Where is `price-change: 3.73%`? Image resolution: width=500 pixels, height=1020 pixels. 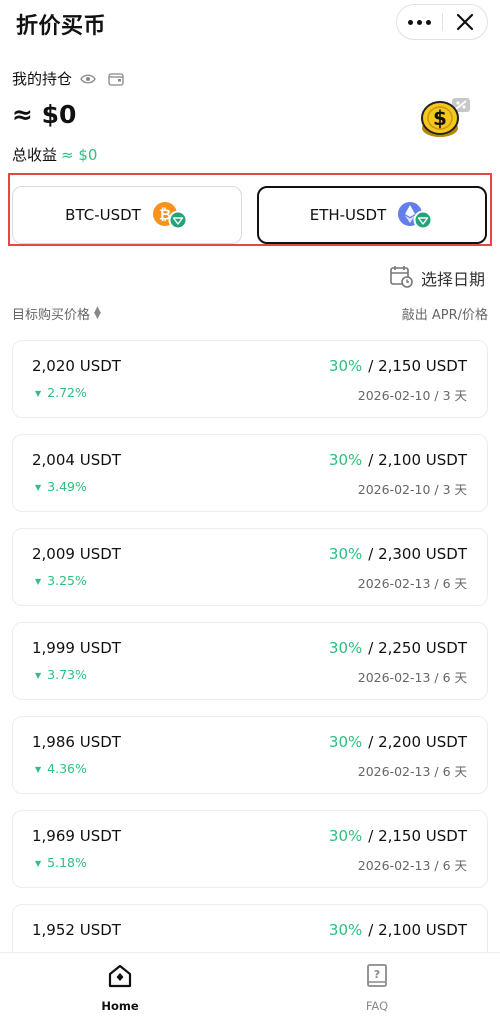 price-change: 3.73% is located at coordinates (61, 674).